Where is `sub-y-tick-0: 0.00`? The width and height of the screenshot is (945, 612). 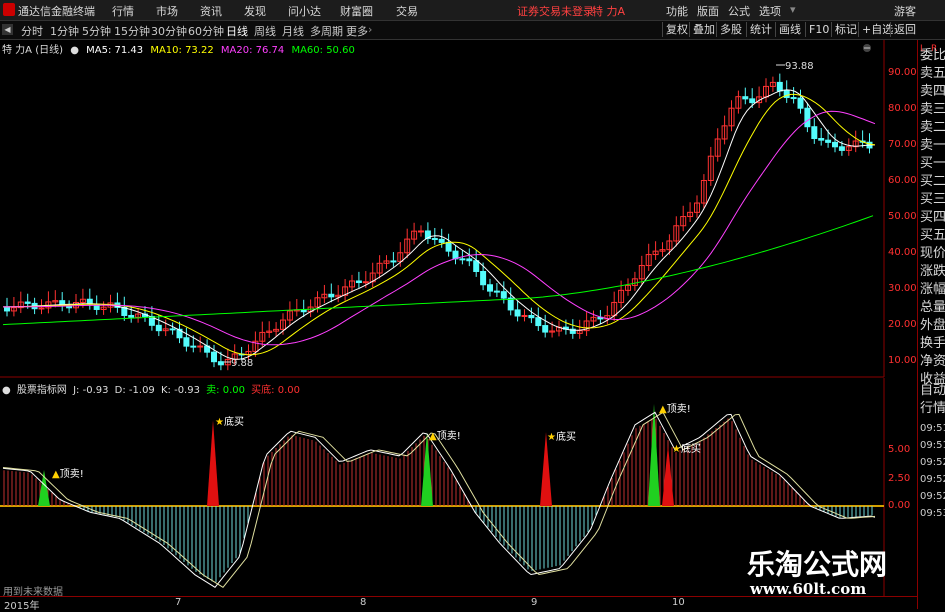 sub-y-tick-0: 0.00 is located at coordinates (899, 505).